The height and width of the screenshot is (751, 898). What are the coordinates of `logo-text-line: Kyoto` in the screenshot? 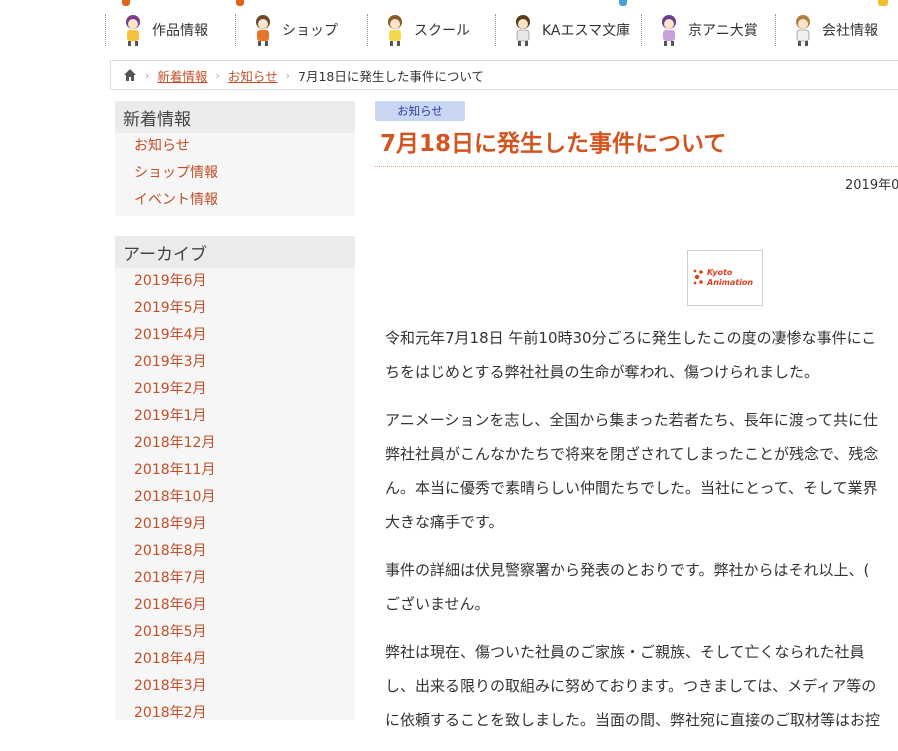 It's located at (720, 272).